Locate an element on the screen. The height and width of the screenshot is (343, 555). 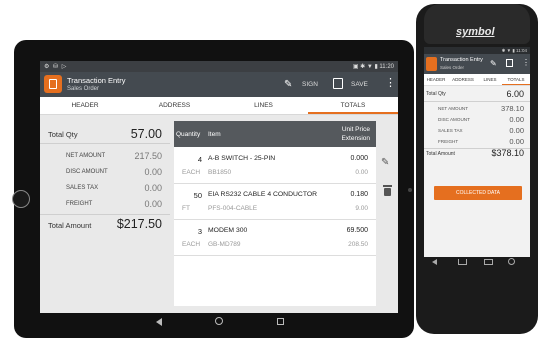
app-subtitle: Sales Order is located at coordinates (83, 89).